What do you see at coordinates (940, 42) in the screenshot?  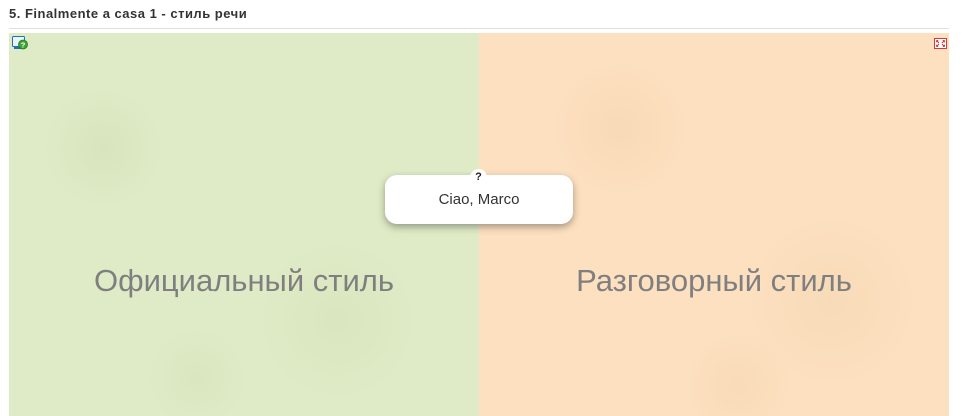 I see `fullscreen-icon` at bounding box center [940, 42].